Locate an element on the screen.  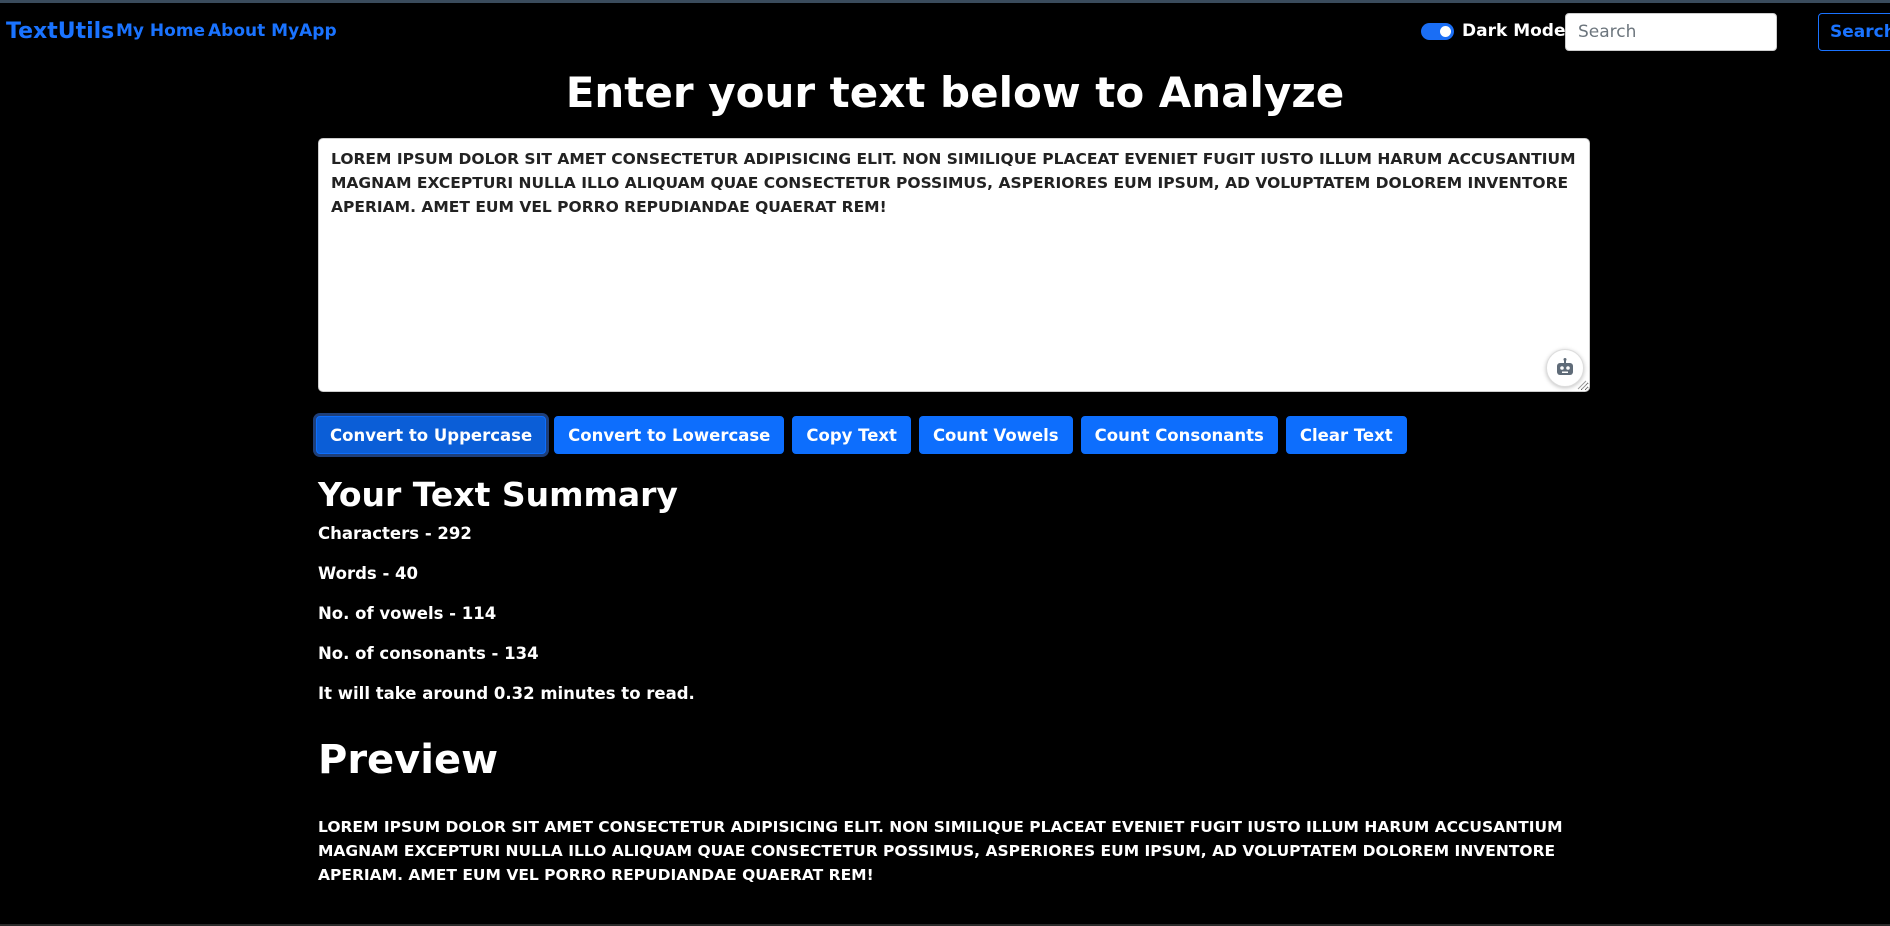
uppercase-button: Convert to Uppercase is located at coordinates (431, 435).